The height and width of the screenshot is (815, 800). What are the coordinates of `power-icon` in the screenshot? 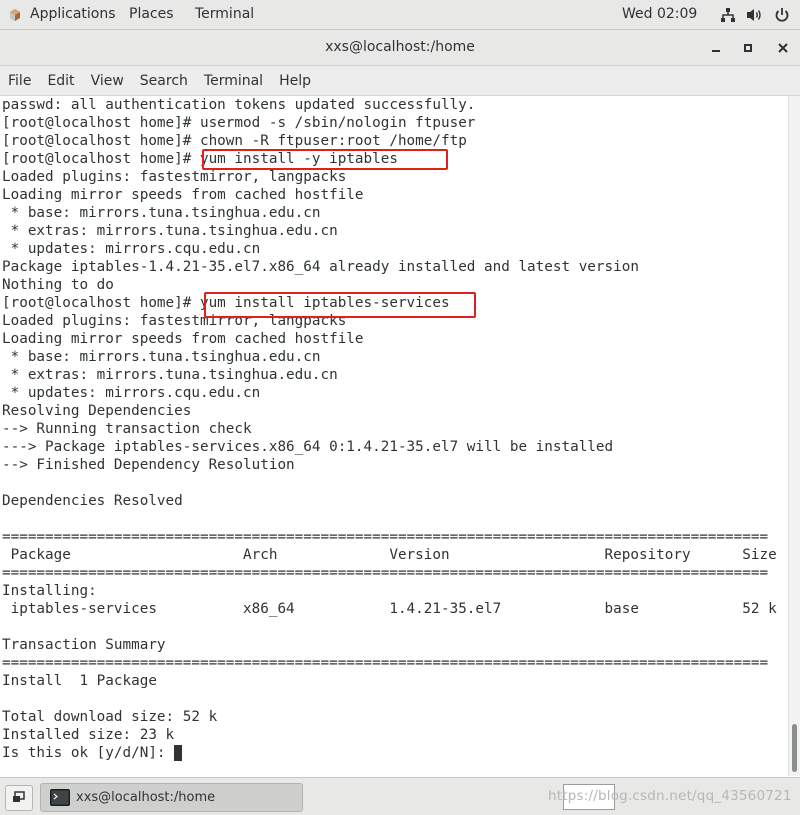 It's located at (782, 15).